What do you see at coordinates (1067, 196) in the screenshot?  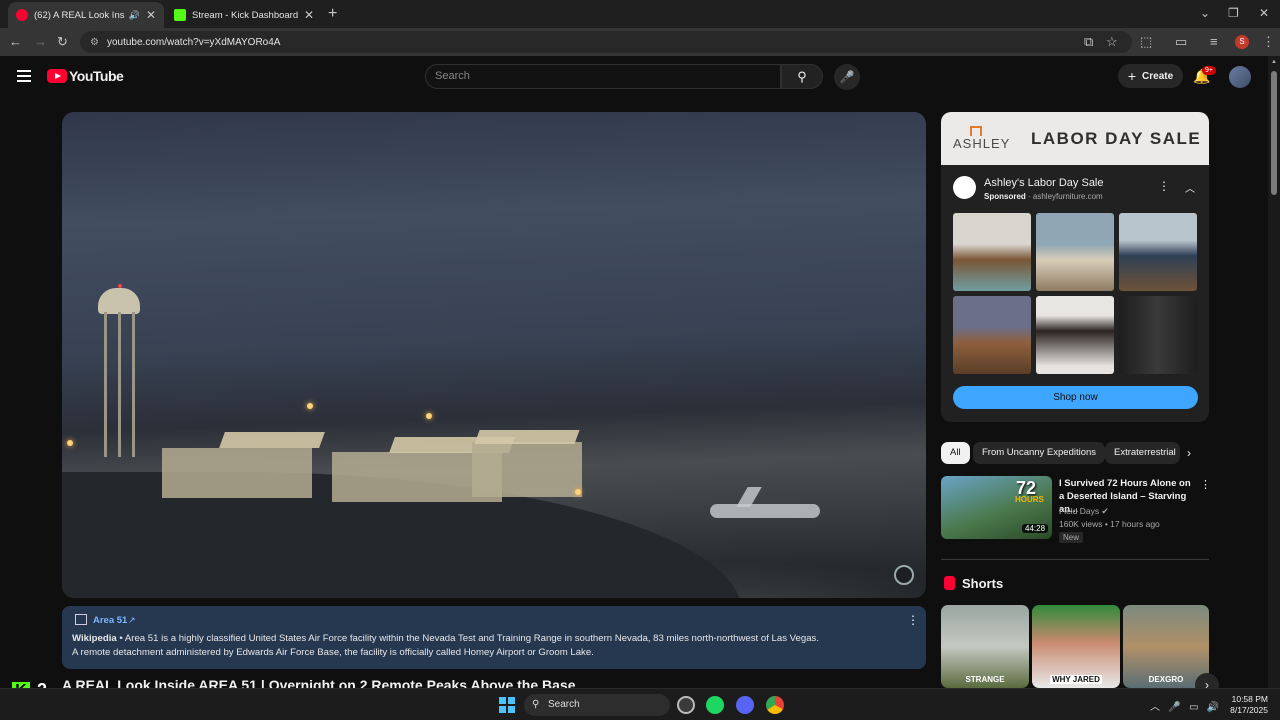 I see `ad-domain: ashleyfurniture.com` at bounding box center [1067, 196].